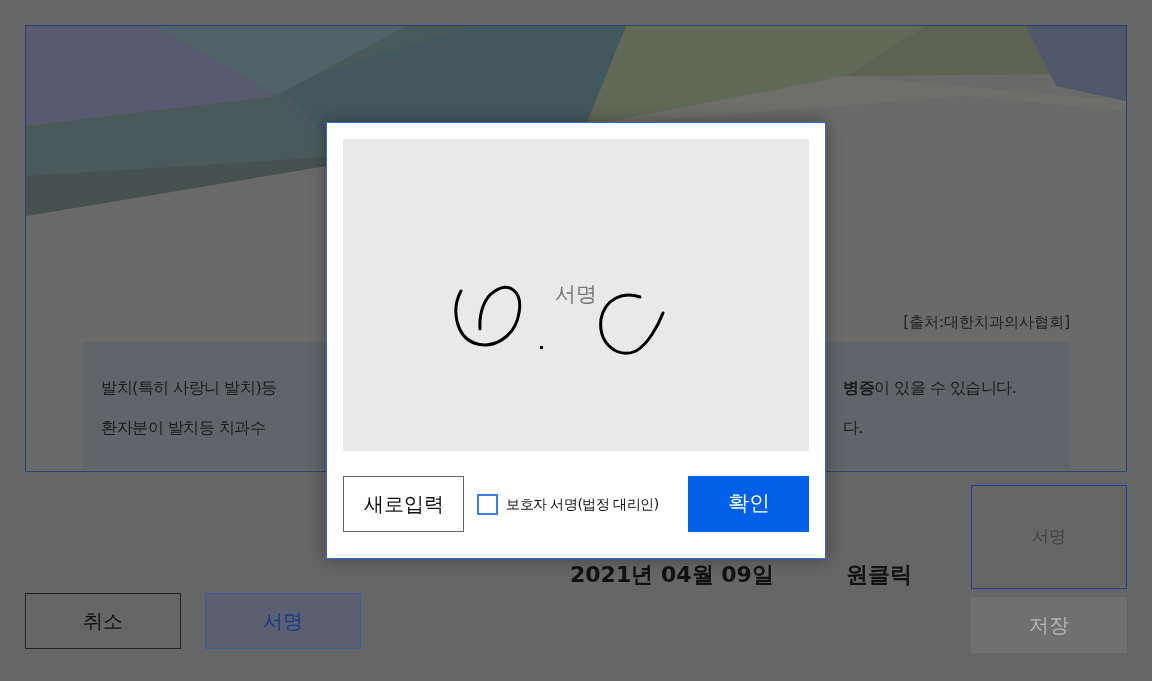 This screenshot has height=681, width=1152. What do you see at coordinates (854, 427) in the screenshot?
I see `notice-text: 다.` at bounding box center [854, 427].